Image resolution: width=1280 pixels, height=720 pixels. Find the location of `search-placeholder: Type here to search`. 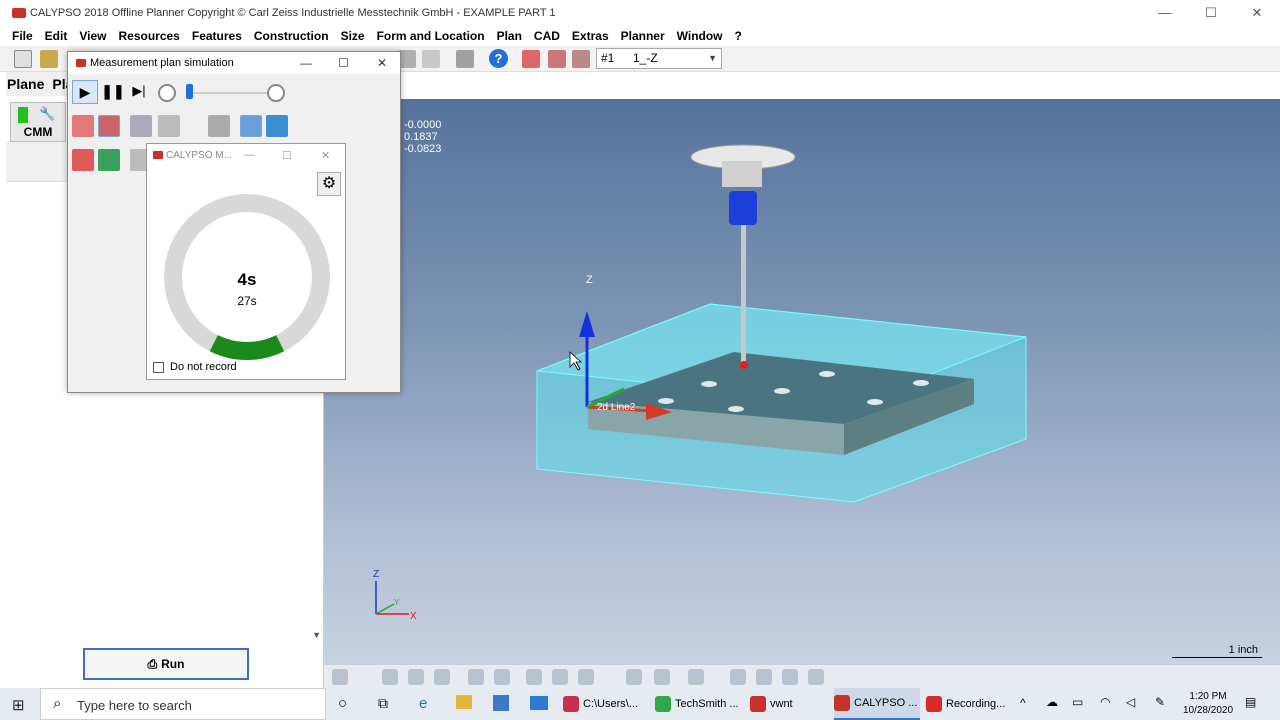

search-placeholder: Type here to search is located at coordinates (134, 705).